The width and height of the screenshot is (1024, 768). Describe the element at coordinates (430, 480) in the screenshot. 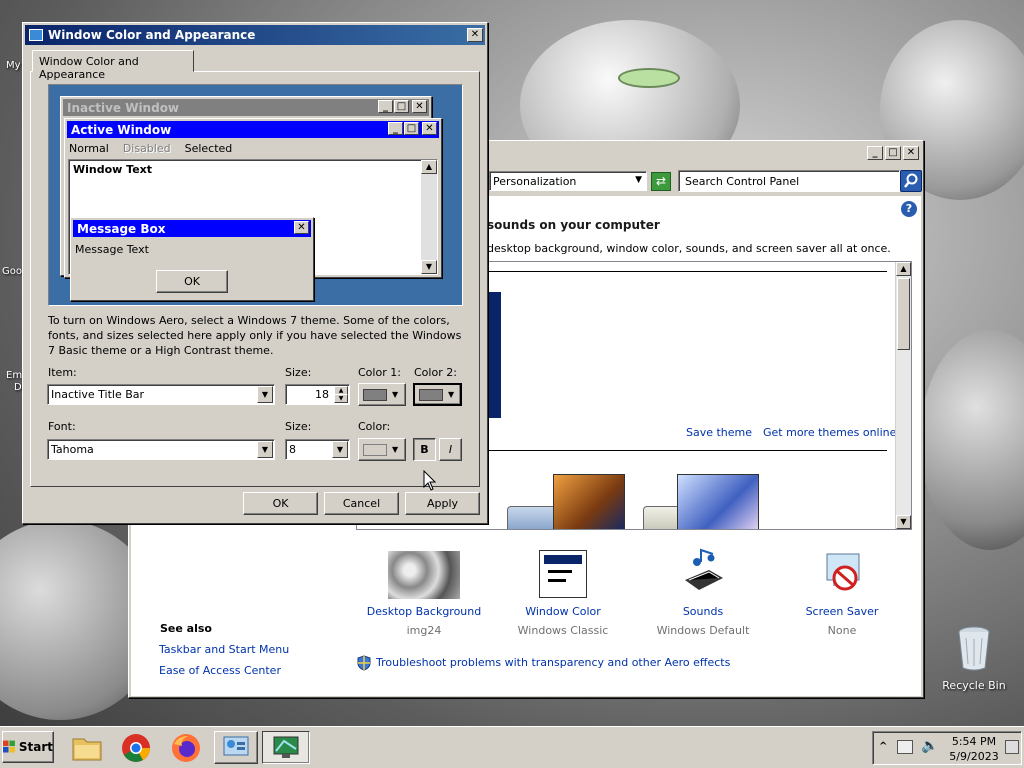

I see `mouse-cursor-icon` at that location.